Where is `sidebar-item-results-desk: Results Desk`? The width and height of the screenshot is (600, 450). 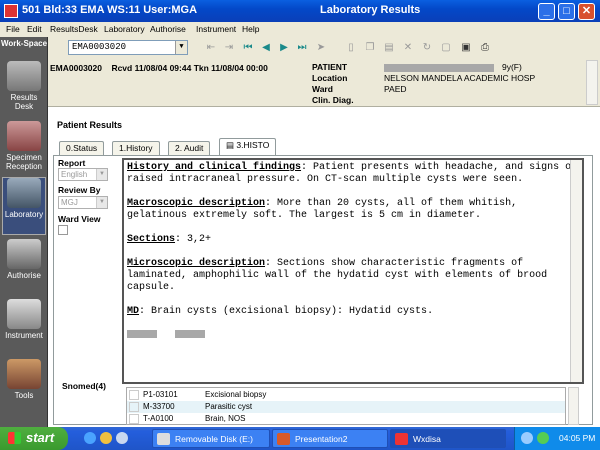
sidebar-item-results-desk: Results Desk is located at coordinates (24, 90).